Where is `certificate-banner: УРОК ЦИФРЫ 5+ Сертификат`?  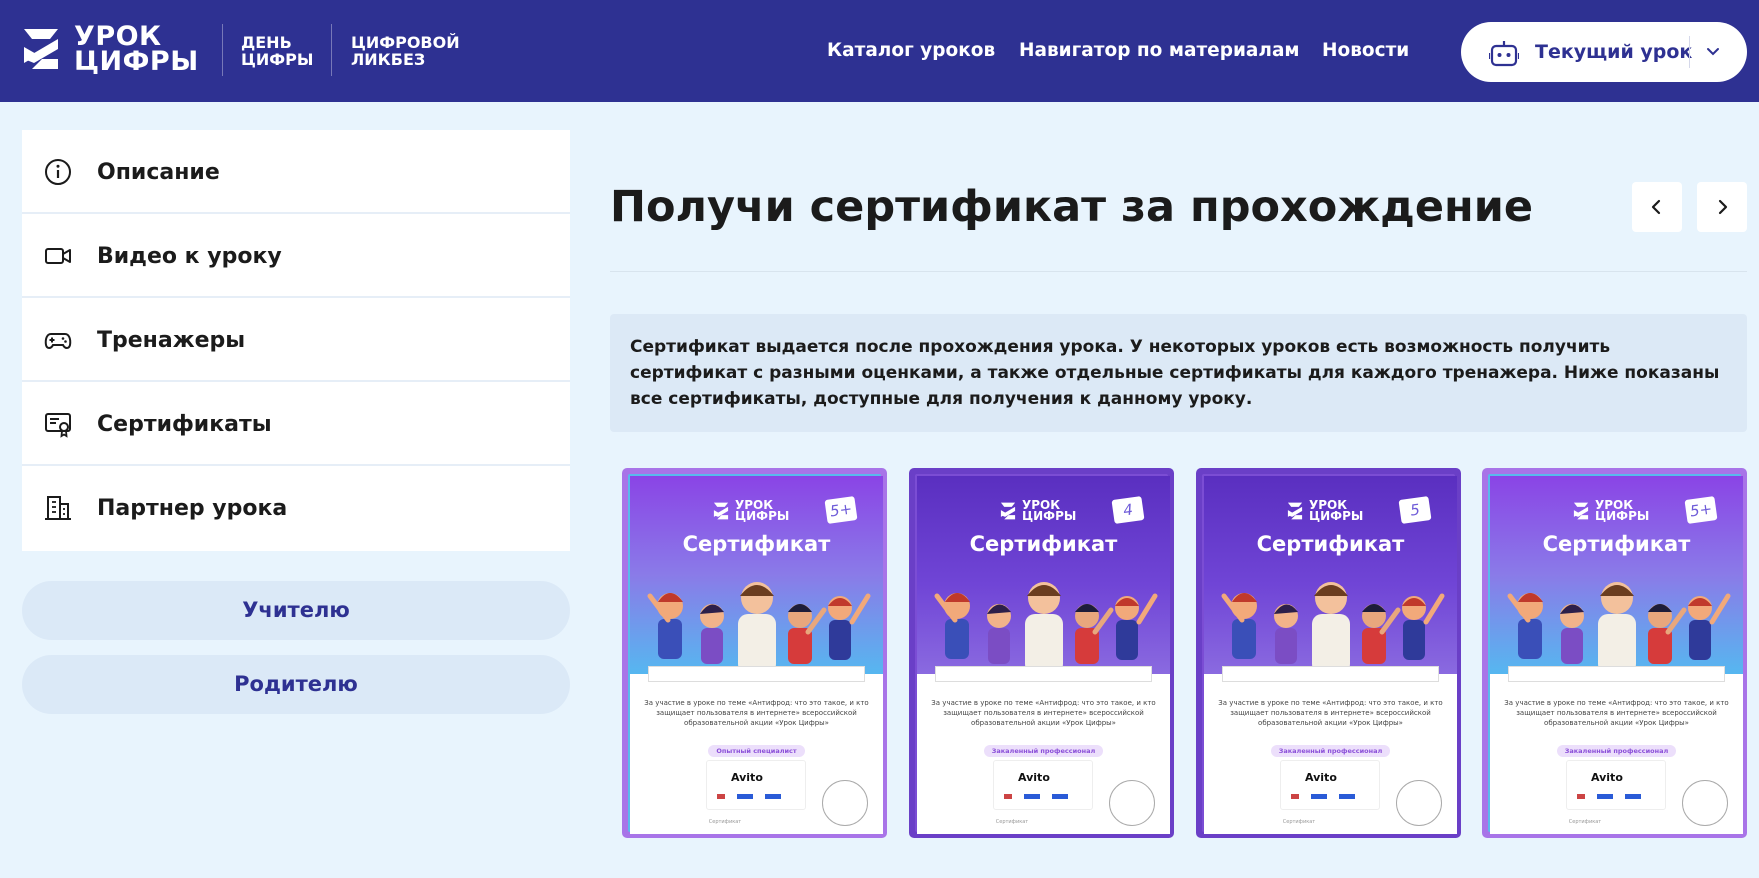
certificate-banner: УРОК ЦИФРЫ 5+ Сертификат is located at coordinates (756, 575).